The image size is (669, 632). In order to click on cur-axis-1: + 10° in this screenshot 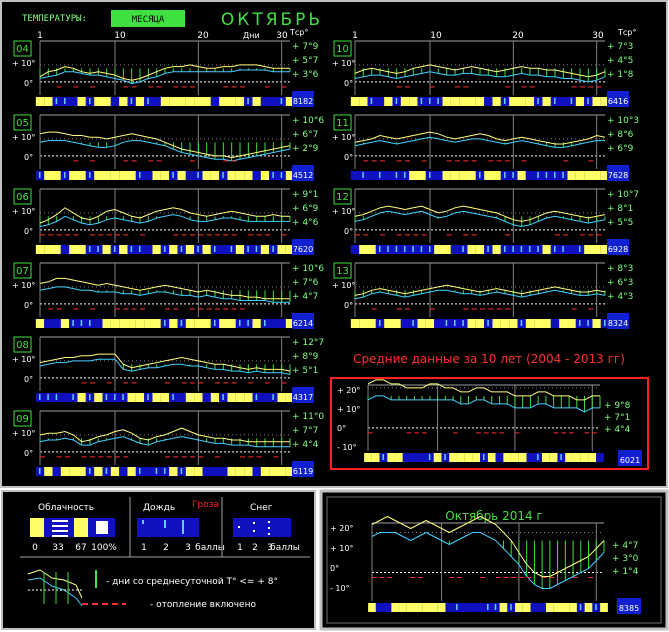, I will do `click(341, 548)`.